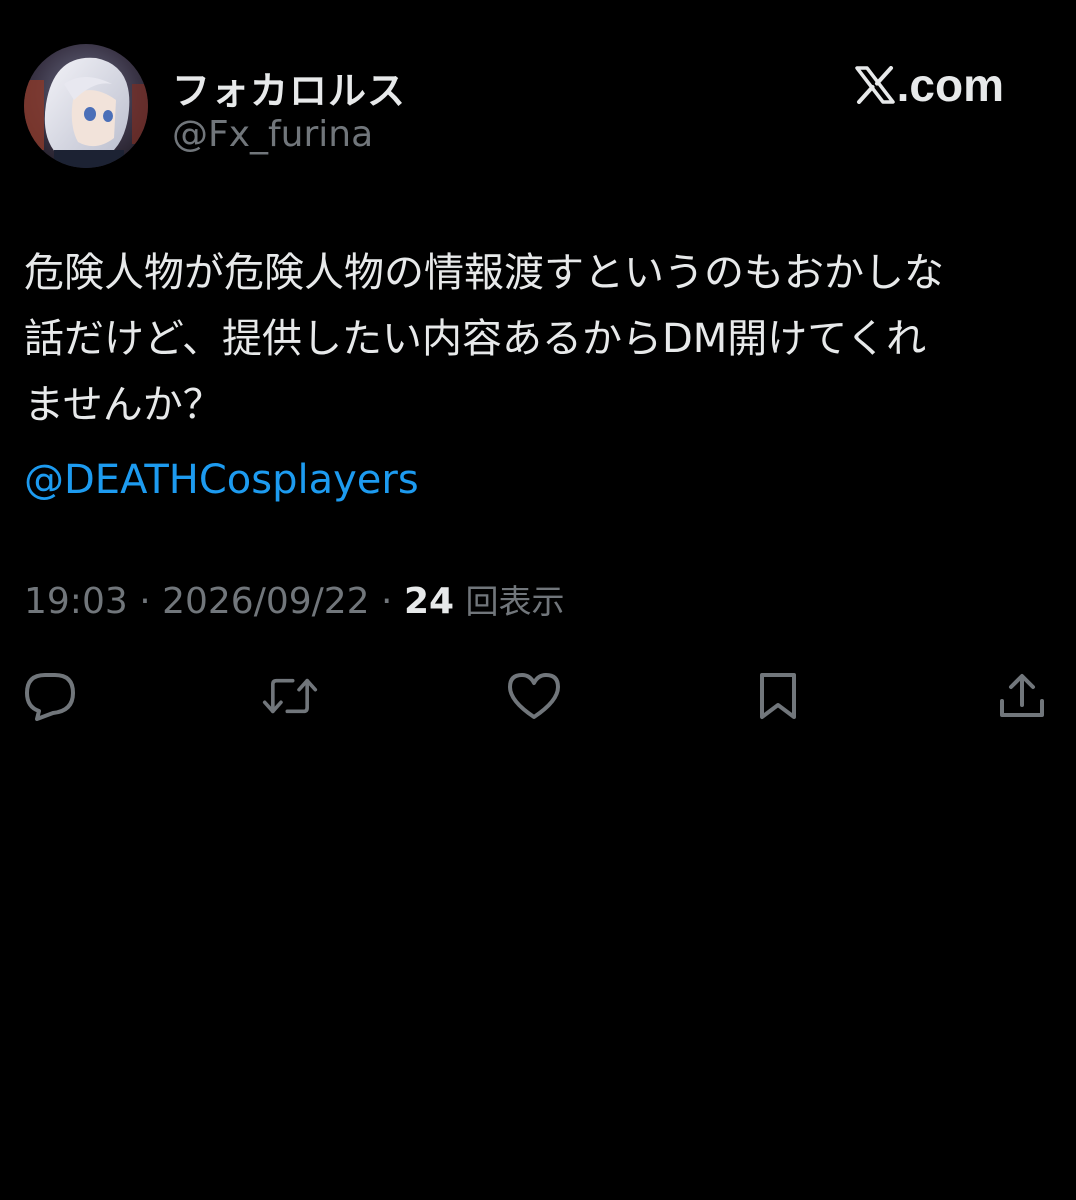  I want to click on x-logo-icon, so click(874, 85).